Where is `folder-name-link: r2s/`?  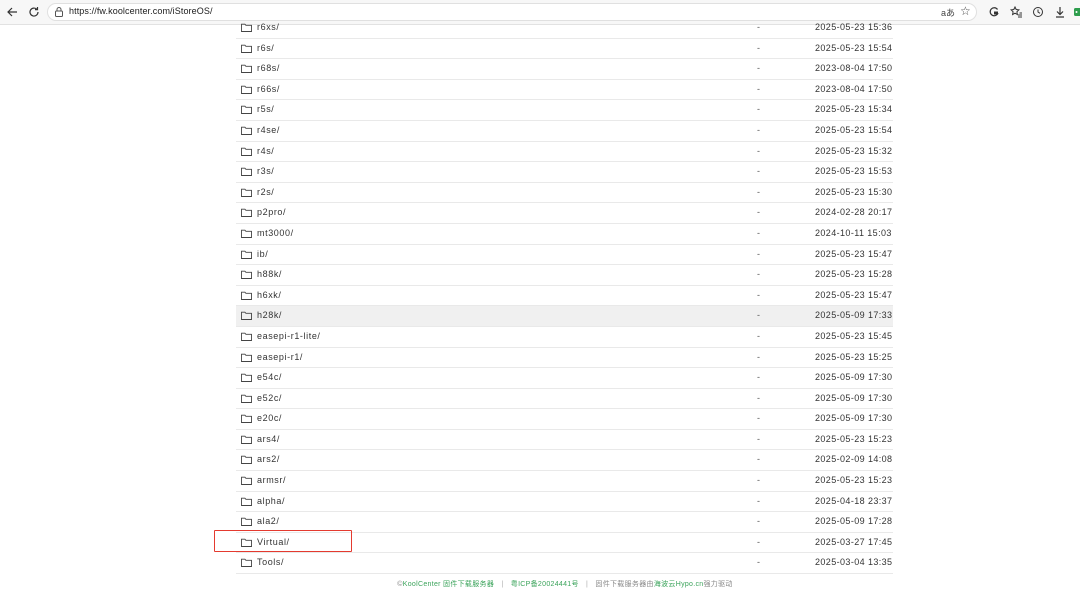
folder-name-link: r2s/ is located at coordinates (265, 192).